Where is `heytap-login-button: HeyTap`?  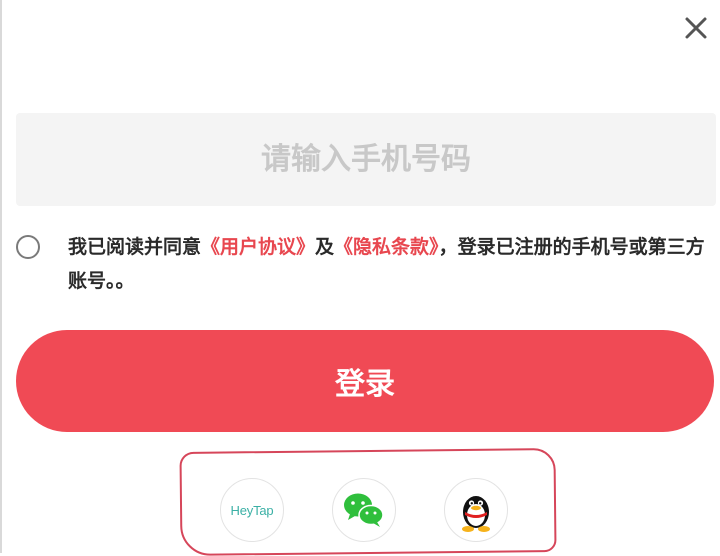
heytap-login-button: HeyTap is located at coordinates (252, 510).